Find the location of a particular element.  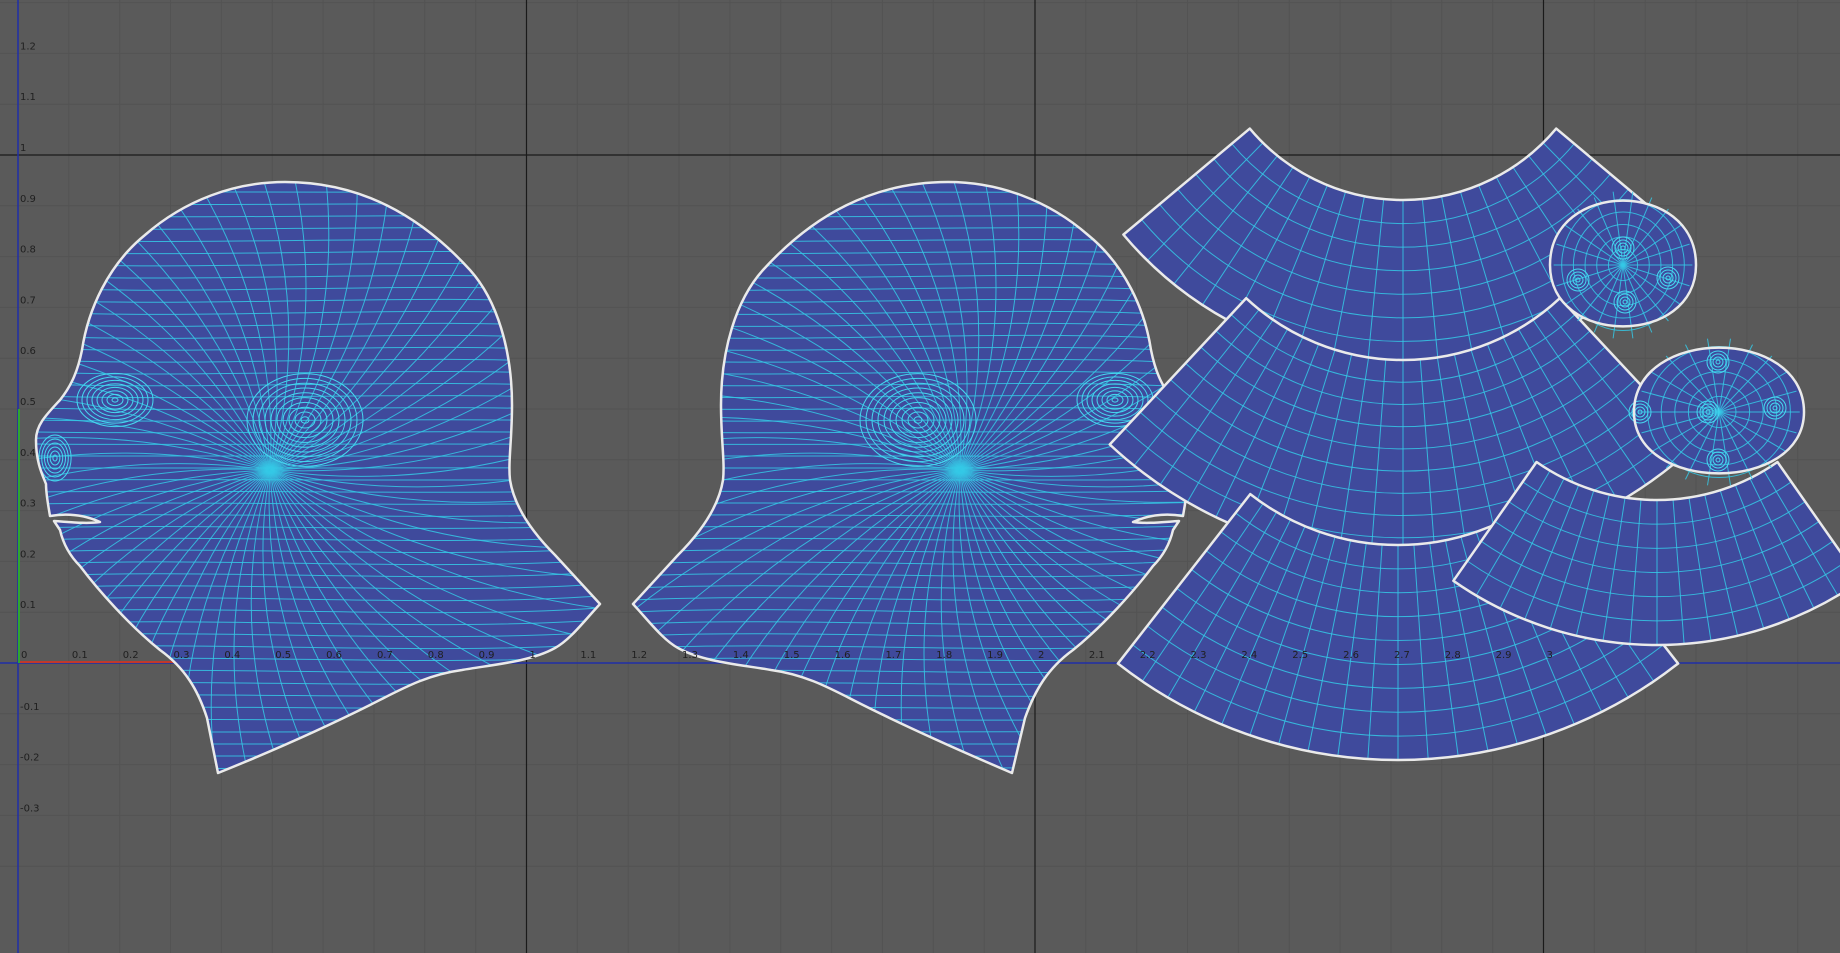

v-tick-label: 0.7 is located at coordinates (28, 300).